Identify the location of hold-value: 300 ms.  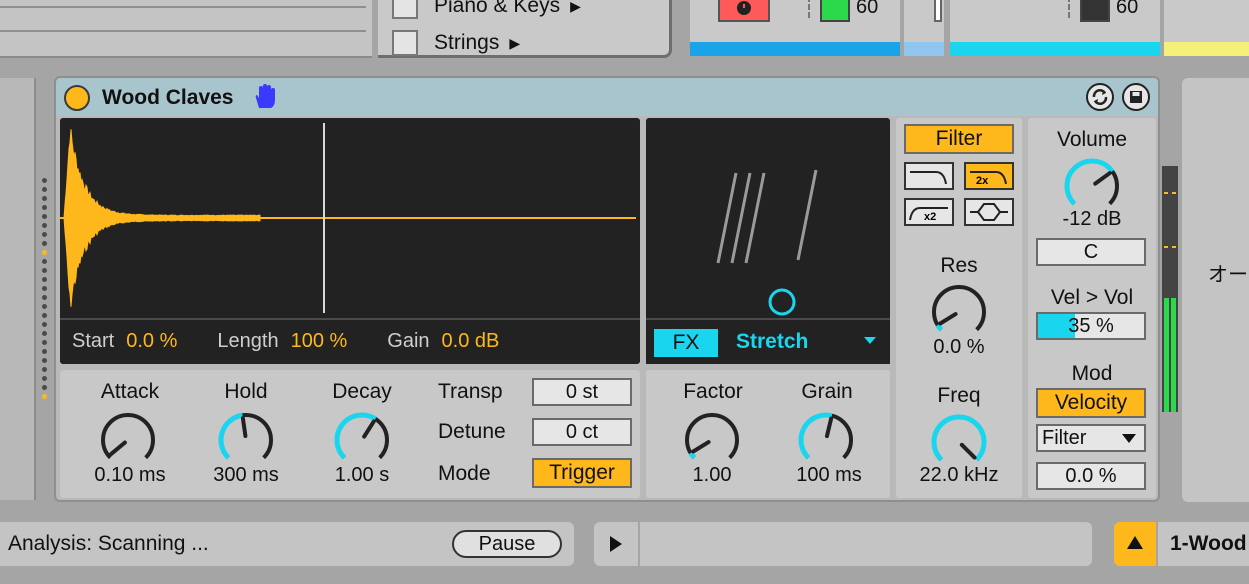
(246, 475).